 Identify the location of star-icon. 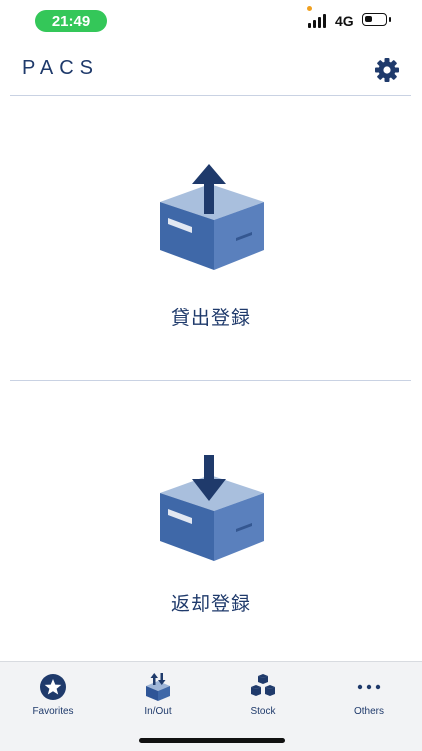
(53, 687).